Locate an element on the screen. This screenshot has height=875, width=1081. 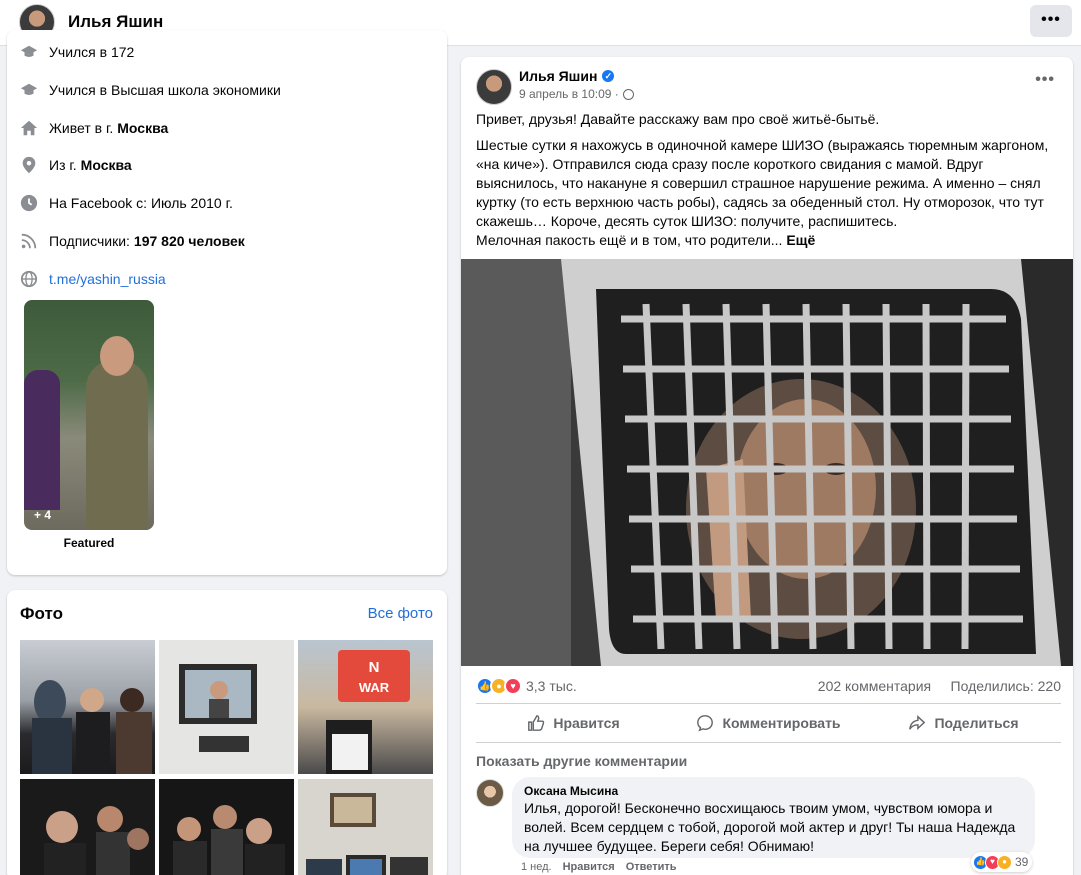
post-author-name: Илья Яшин is located at coordinates (558, 76).